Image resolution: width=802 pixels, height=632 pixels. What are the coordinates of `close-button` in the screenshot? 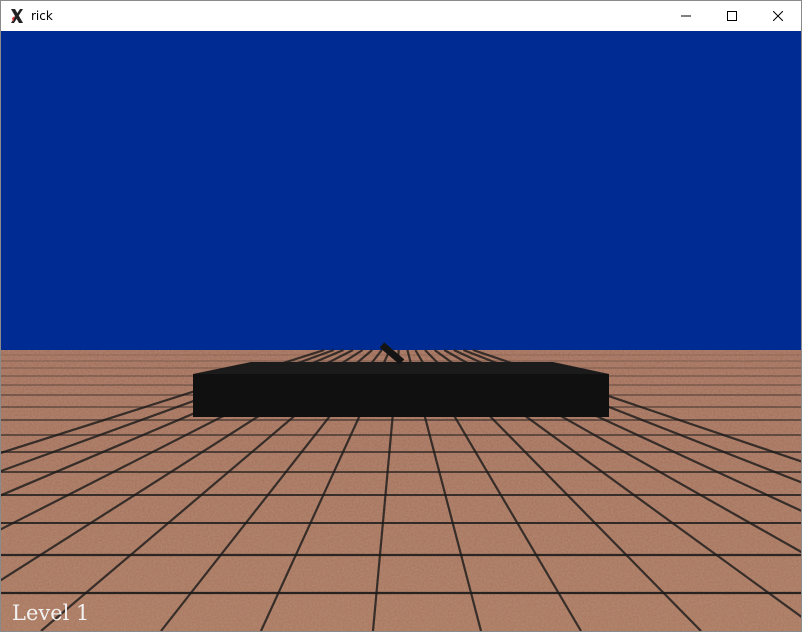 It's located at (778, 16).